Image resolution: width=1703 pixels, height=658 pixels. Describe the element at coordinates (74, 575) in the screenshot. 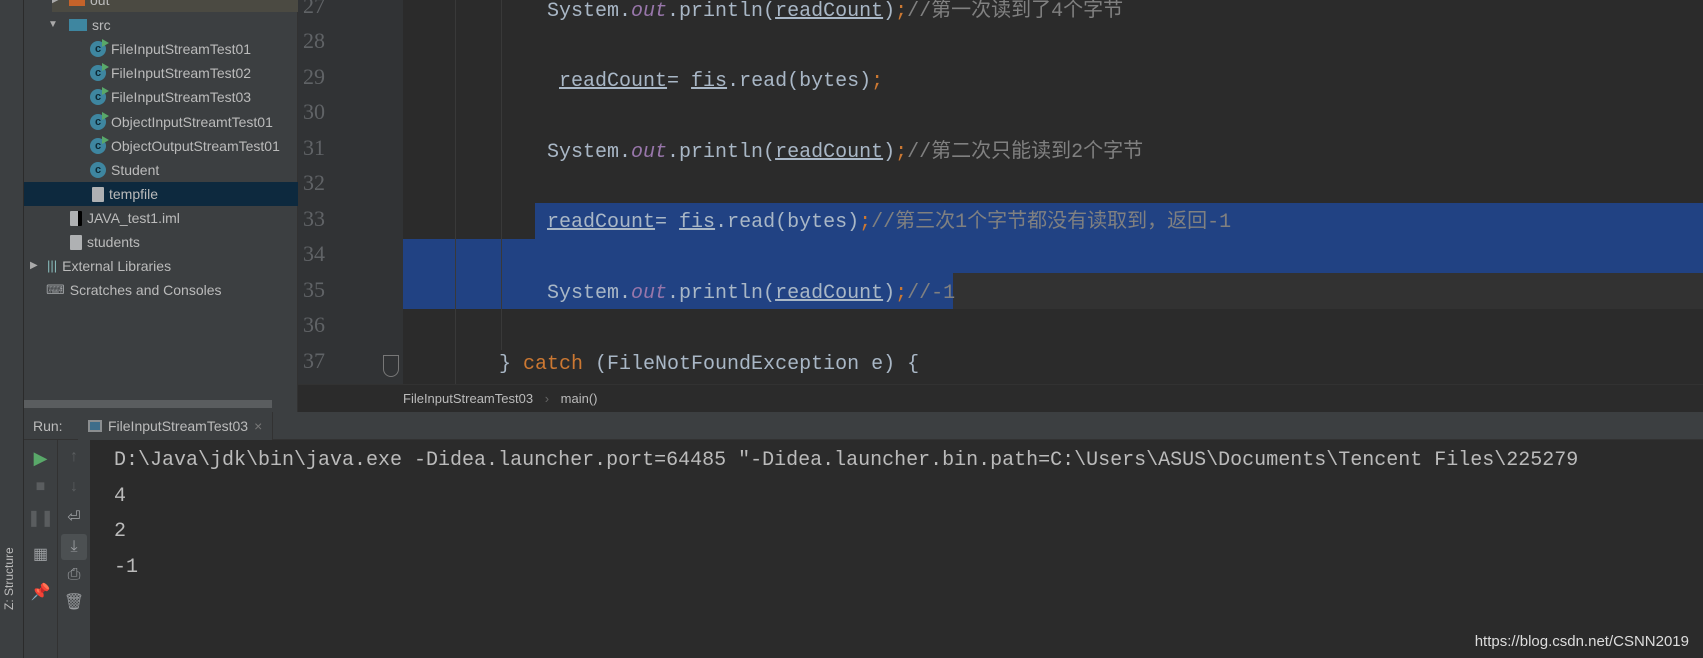

I see `print-icon: ⎙` at that location.